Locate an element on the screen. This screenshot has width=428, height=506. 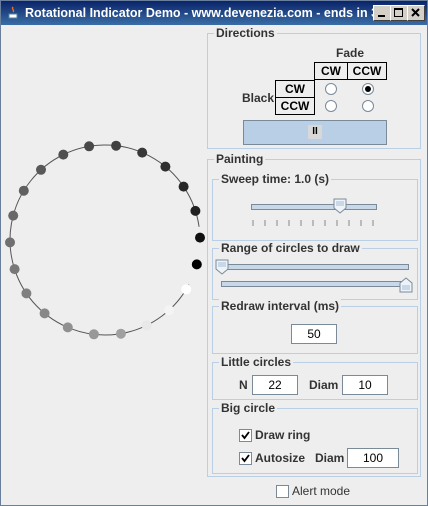
sweep-time-title: Sweep time: 1.0 (s) is located at coordinates (275, 179).